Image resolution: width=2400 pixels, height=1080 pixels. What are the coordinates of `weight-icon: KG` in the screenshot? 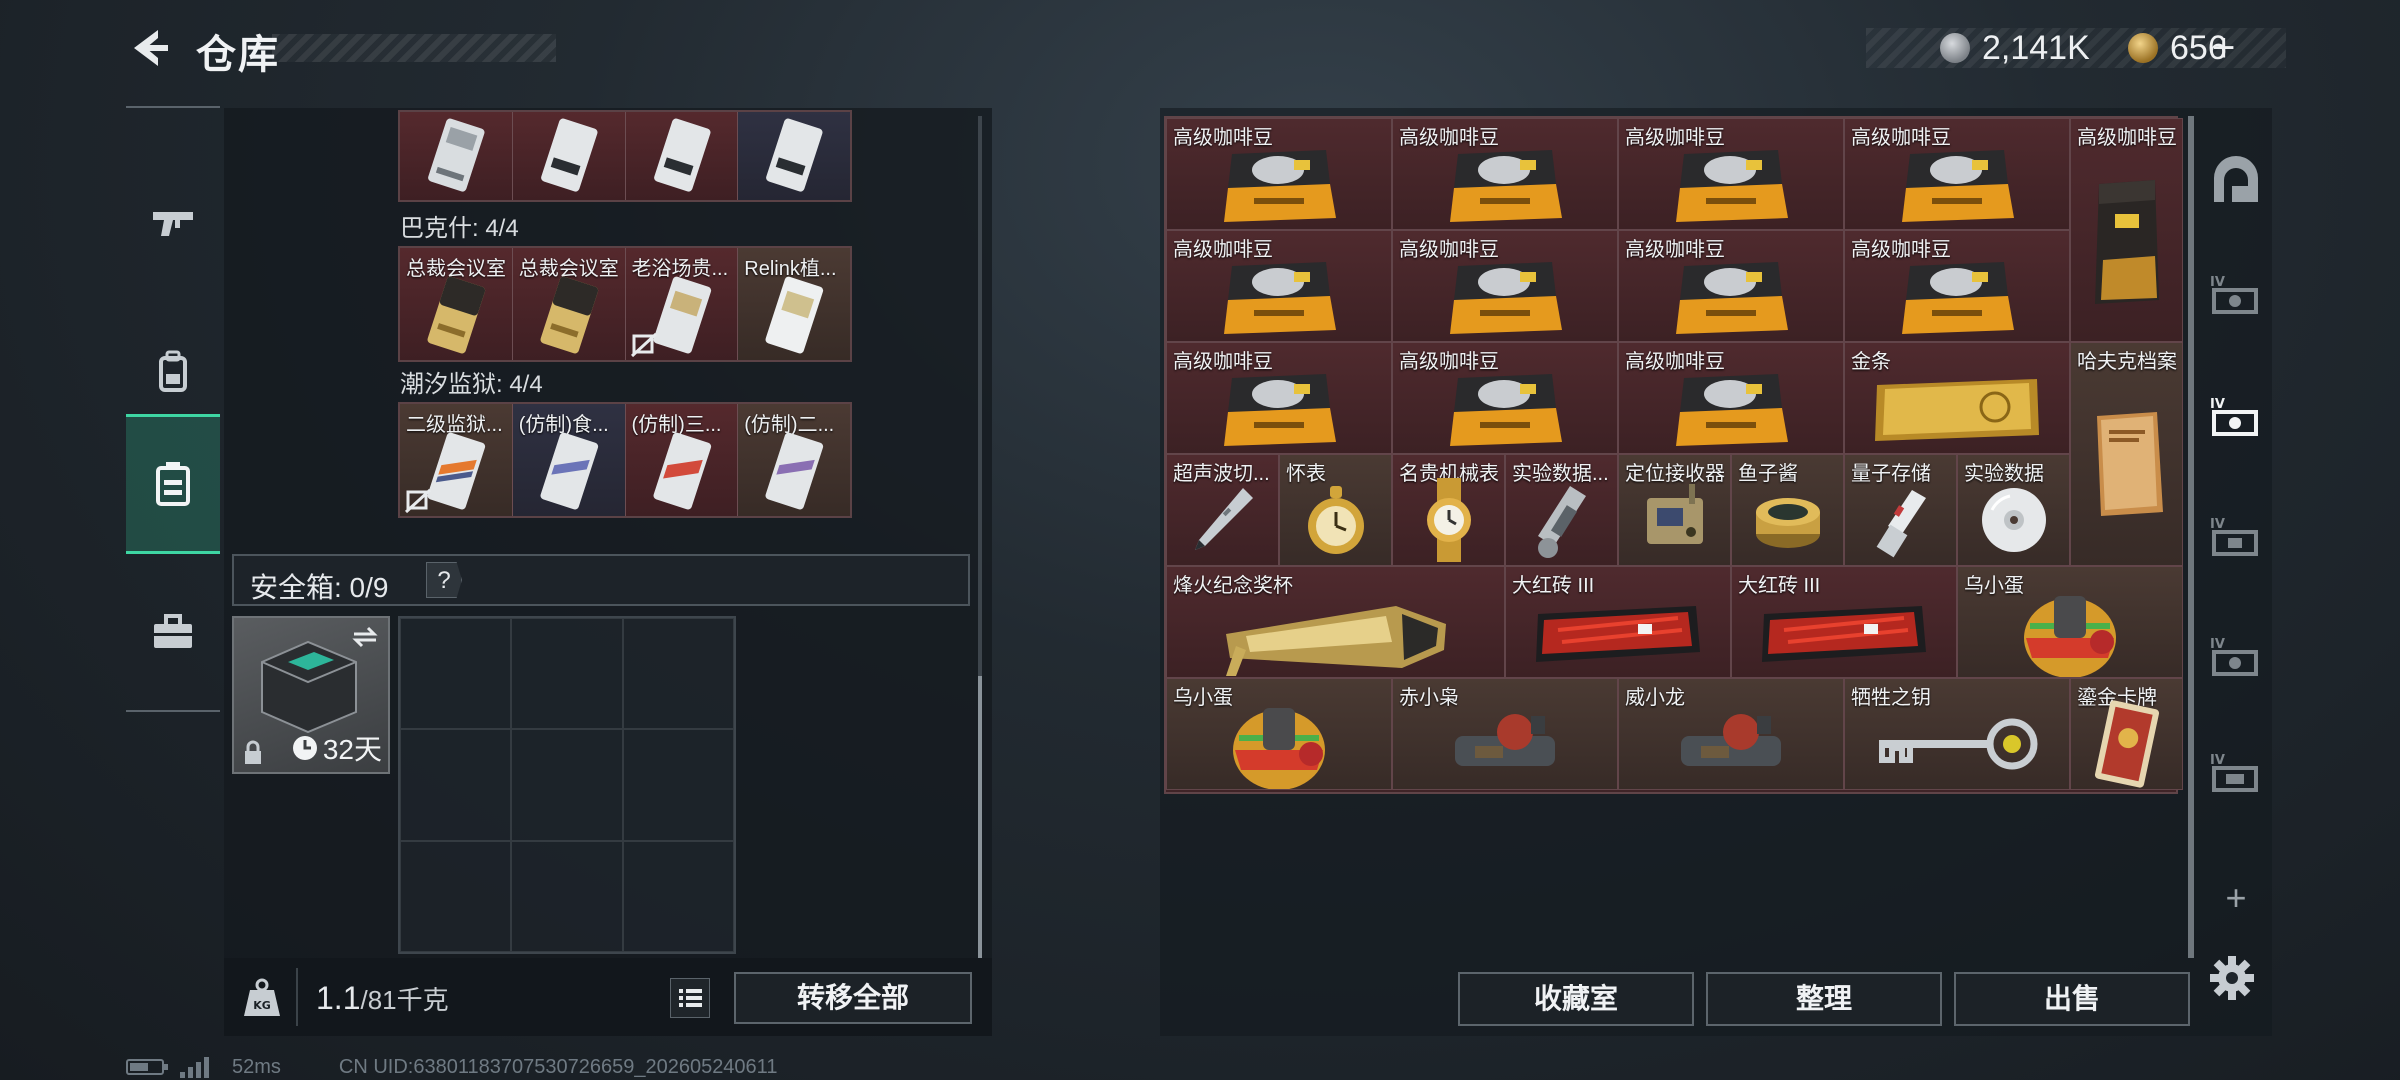 It's located at (262, 997).